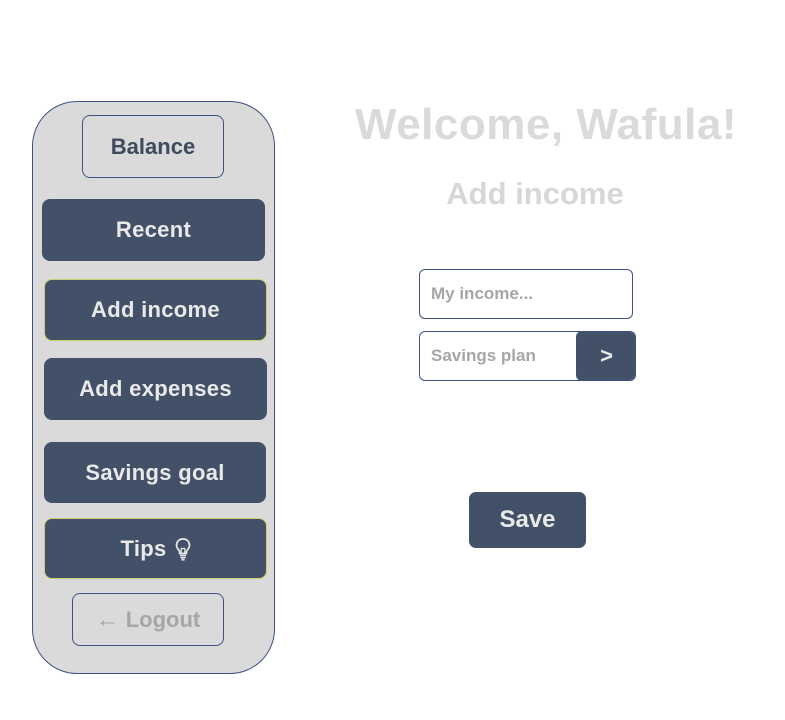 The image size is (785, 720). What do you see at coordinates (107, 619) in the screenshot?
I see `arrow-left-icon: ←` at bounding box center [107, 619].